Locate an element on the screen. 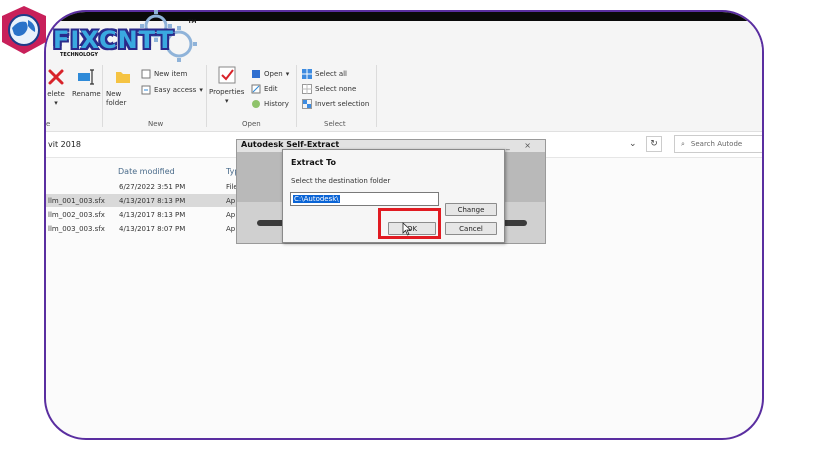  table-row: llm_001_003.sfx 4/13/2017 8:13 PM Ap is located at coordinates (146, 200).